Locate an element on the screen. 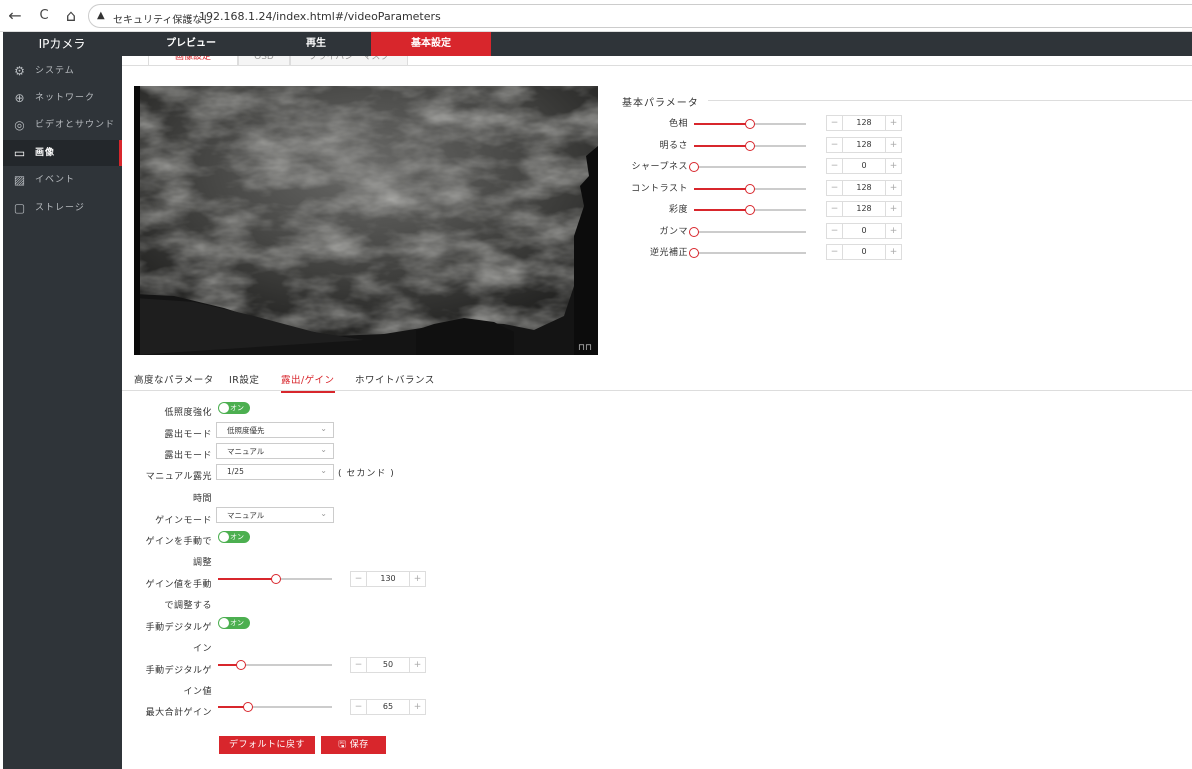 The width and height of the screenshot is (1192, 769). gain-mode-select: マニュアル ⌄ is located at coordinates (275, 515).